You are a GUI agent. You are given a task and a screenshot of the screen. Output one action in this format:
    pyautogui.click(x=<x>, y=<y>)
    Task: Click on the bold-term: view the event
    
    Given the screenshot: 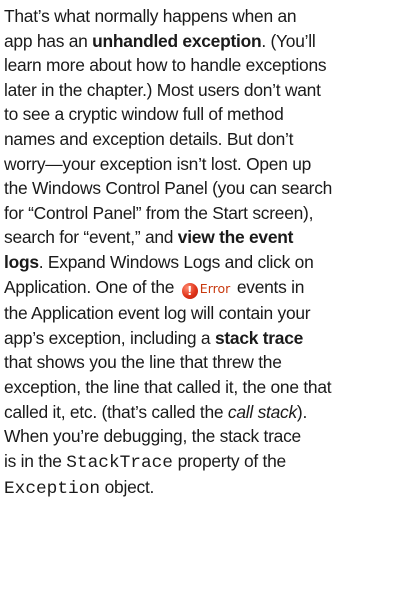 What is the action you would take?
    pyautogui.click(x=235, y=237)
    